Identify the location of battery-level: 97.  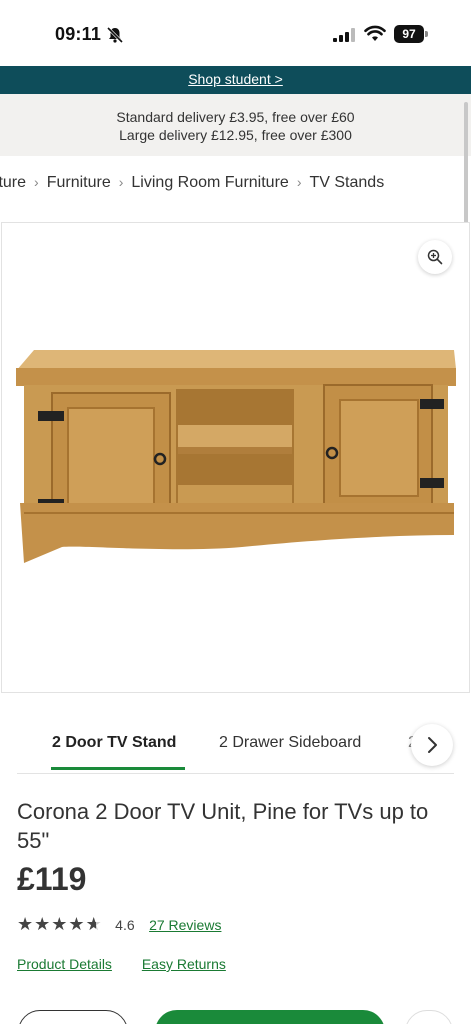
(409, 34).